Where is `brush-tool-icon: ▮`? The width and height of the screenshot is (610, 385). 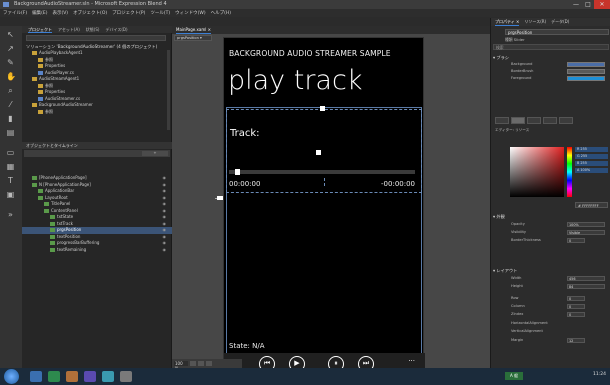
brush-tool-icon: ▮ is located at coordinates (10, 118).